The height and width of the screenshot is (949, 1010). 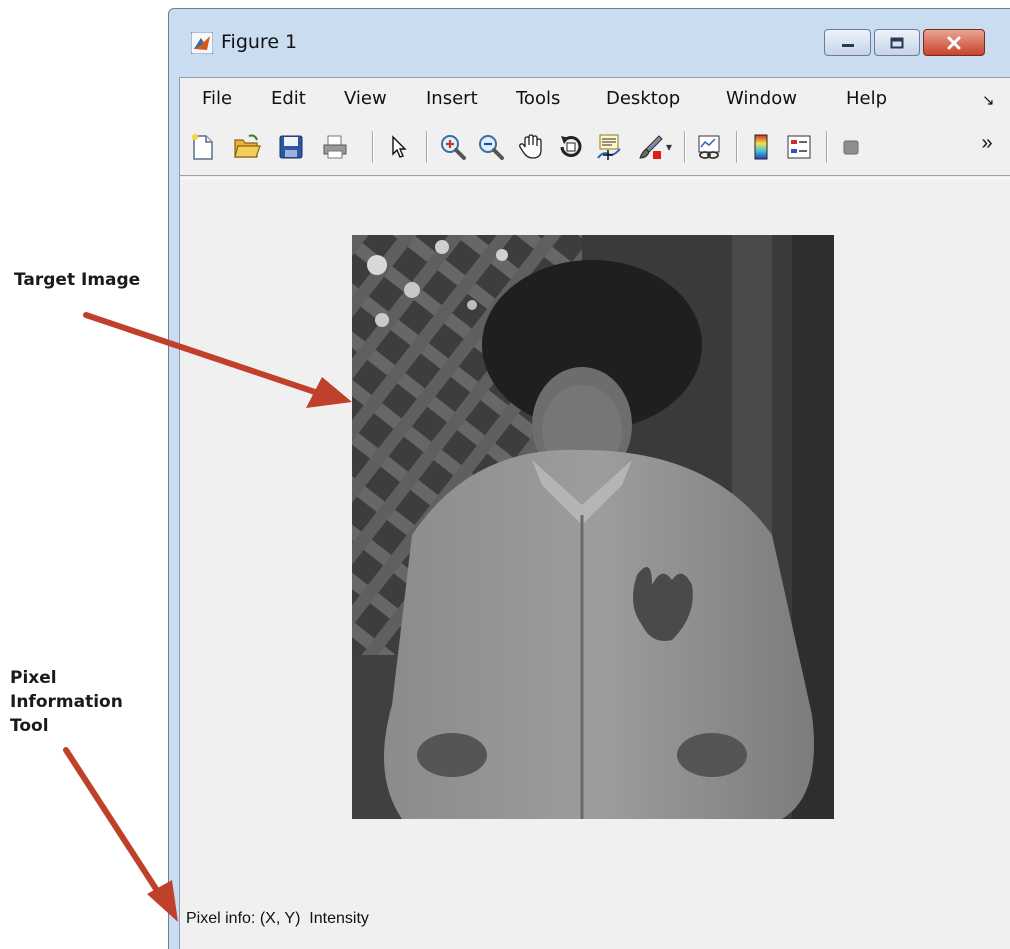 I want to click on title-bar: Figure 1, so click(x=589, y=44).